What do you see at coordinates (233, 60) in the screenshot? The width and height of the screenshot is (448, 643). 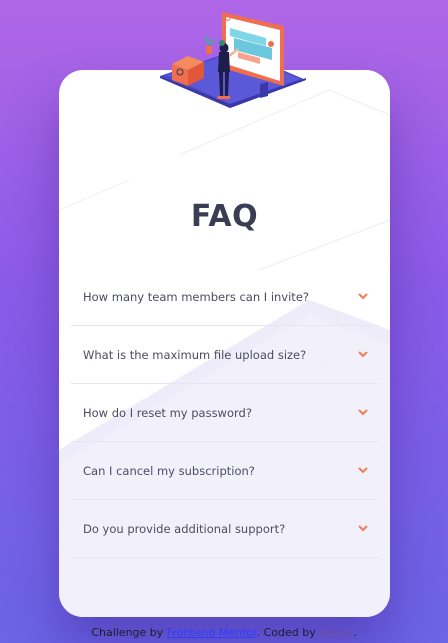 I see `woman-at-monitor-illustration` at bounding box center [233, 60].